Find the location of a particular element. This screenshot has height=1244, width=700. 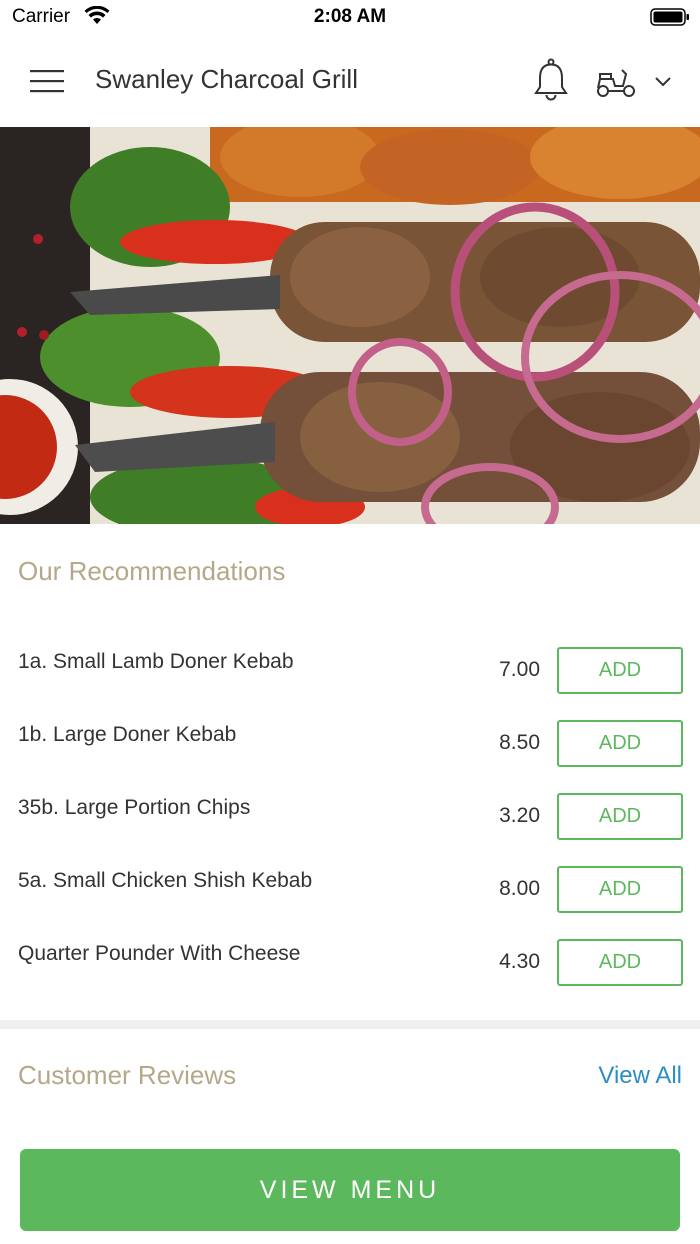

view-all-link: View All is located at coordinates (640, 1076).